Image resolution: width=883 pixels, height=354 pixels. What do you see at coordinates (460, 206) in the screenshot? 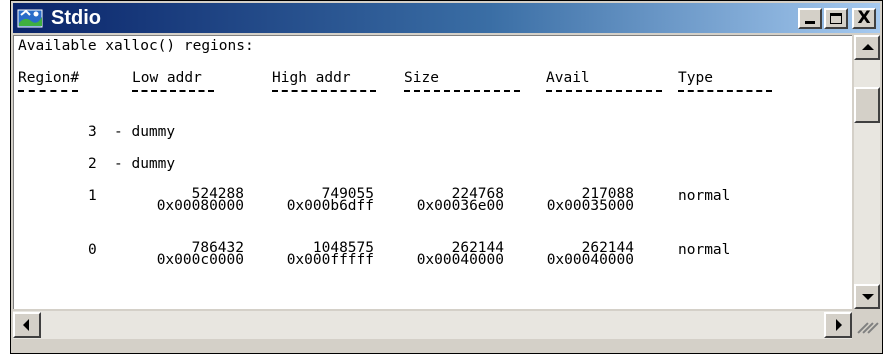
I see `size-hex: 0x00036e00` at bounding box center [460, 206].